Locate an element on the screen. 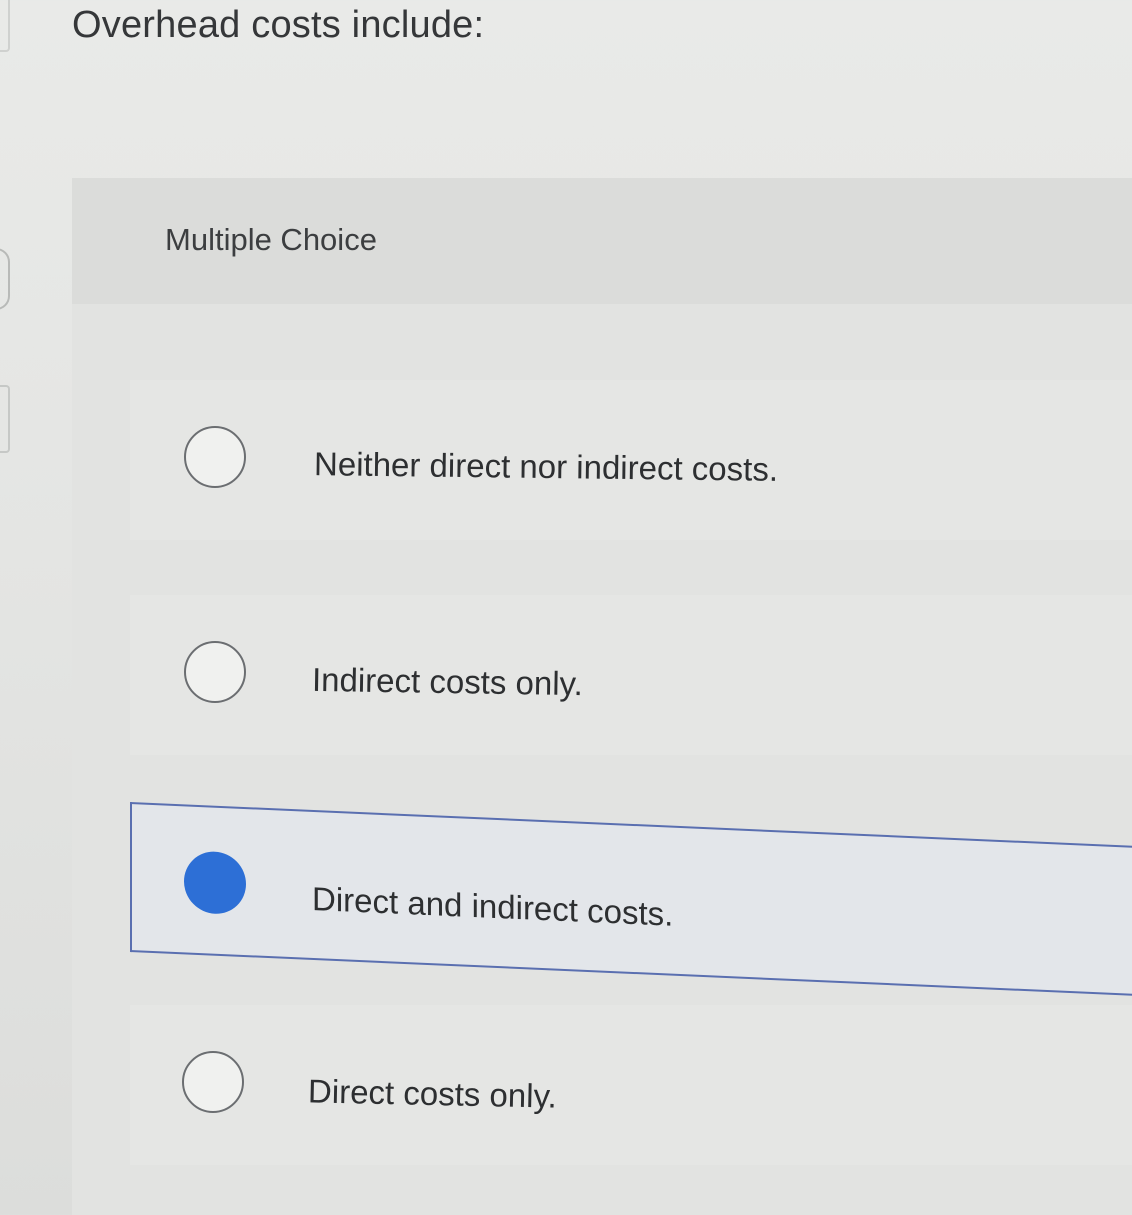 This screenshot has width=1132, height=1215. answer-option-label: Direct costs only. is located at coordinates (432, 1093).